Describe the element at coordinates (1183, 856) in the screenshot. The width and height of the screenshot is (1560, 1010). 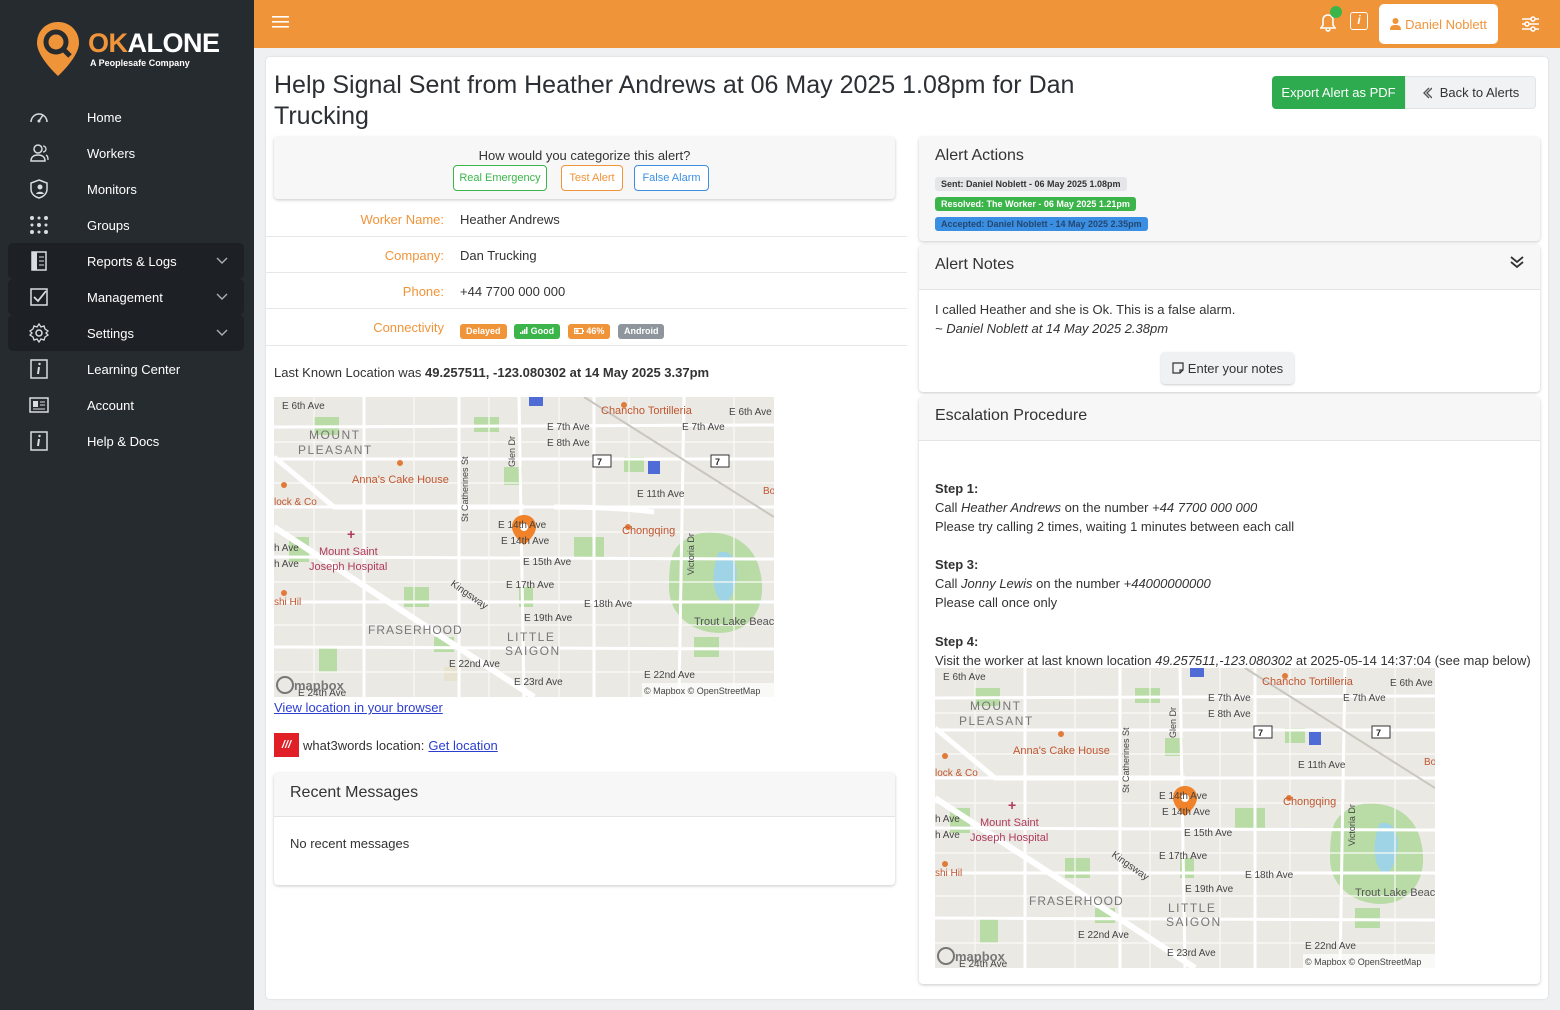
I see `svg-text: E 17th Ave` at that location.